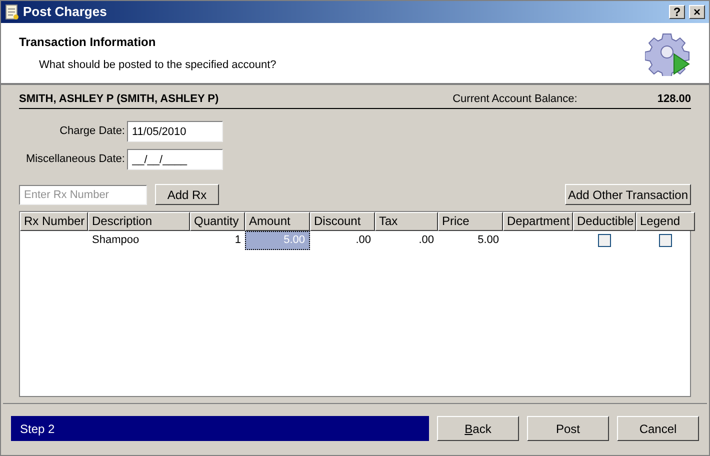 The height and width of the screenshot is (456, 710). I want to click on notepad-icon, so click(12, 12).